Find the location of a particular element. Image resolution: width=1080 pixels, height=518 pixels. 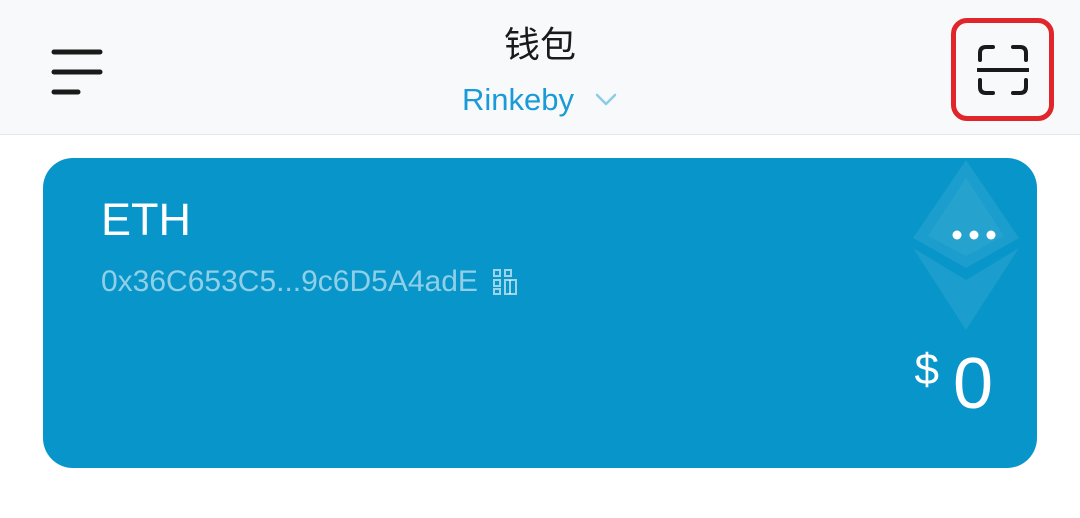

hamburger-menu-icon is located at coordinates (77, 72).